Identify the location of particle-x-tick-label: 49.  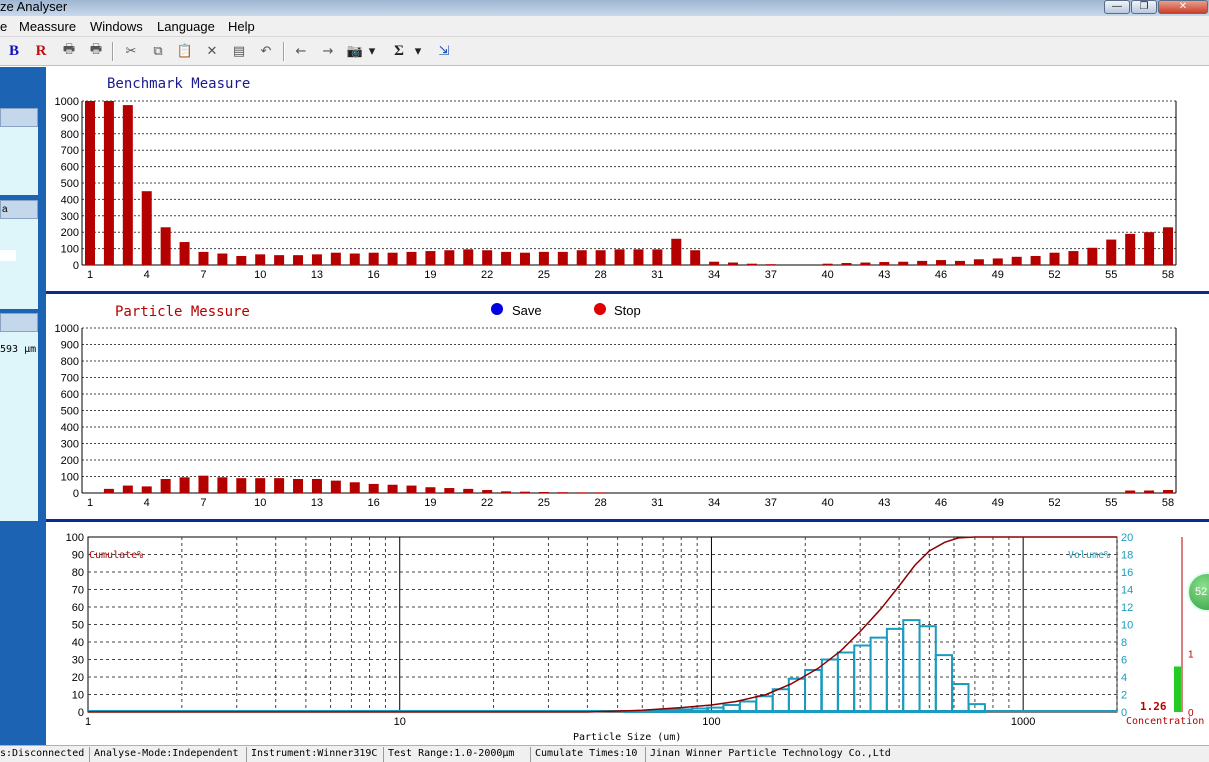
(998, 503).